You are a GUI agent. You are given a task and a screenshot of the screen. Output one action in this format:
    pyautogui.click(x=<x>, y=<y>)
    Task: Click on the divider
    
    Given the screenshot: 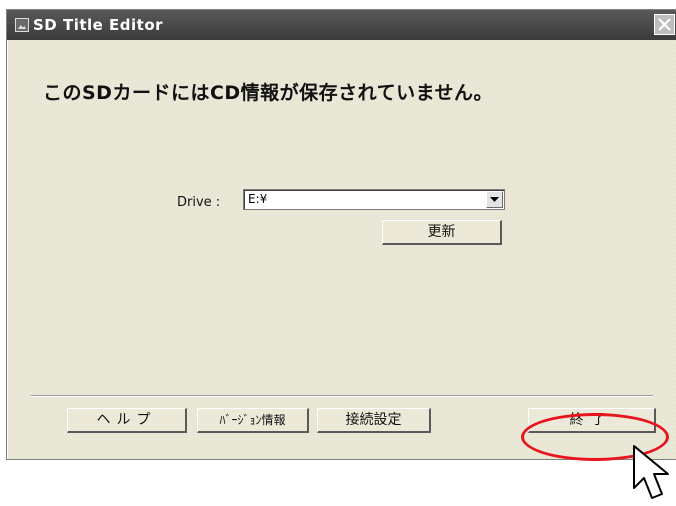 What is the action you would take?
    pyautogui.click(x=342, y=396)
    